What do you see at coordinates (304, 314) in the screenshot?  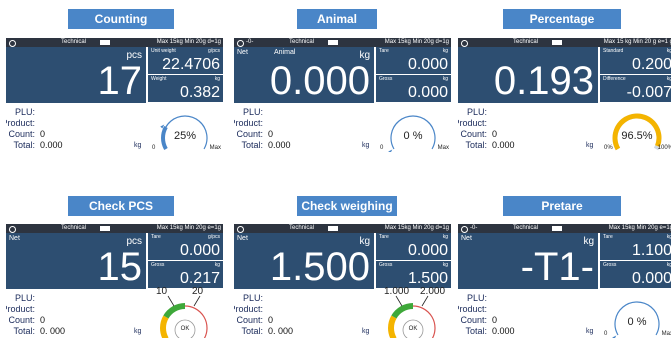 I see `info-panel: PLU:Product:Count: 0 Total: 0. 000 kg` at bounding box center [304, 314].